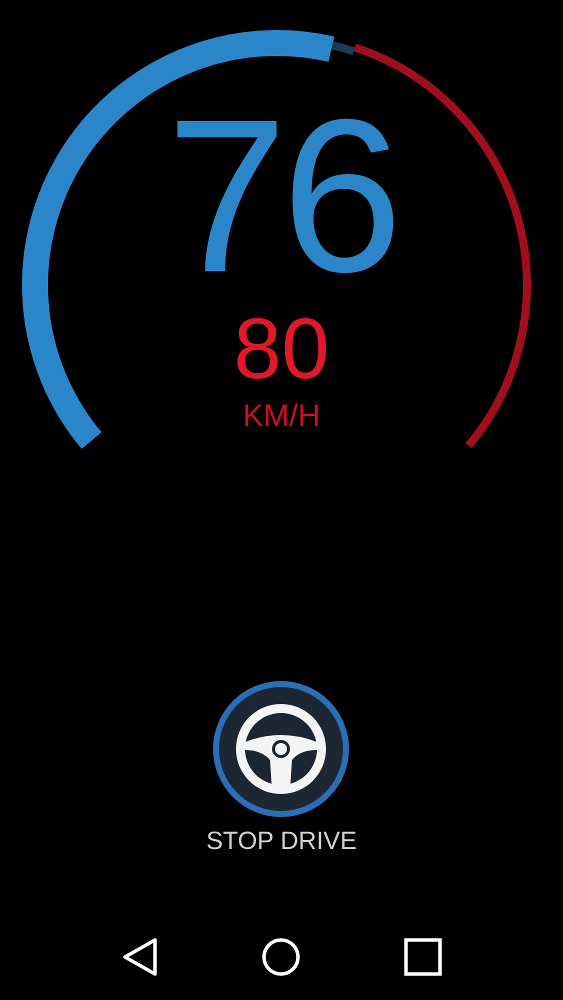 The image size is (563, 1000). Describe the element at coordinates (281, 197) in the screenshot. I see `speed-value: 76` at that location.